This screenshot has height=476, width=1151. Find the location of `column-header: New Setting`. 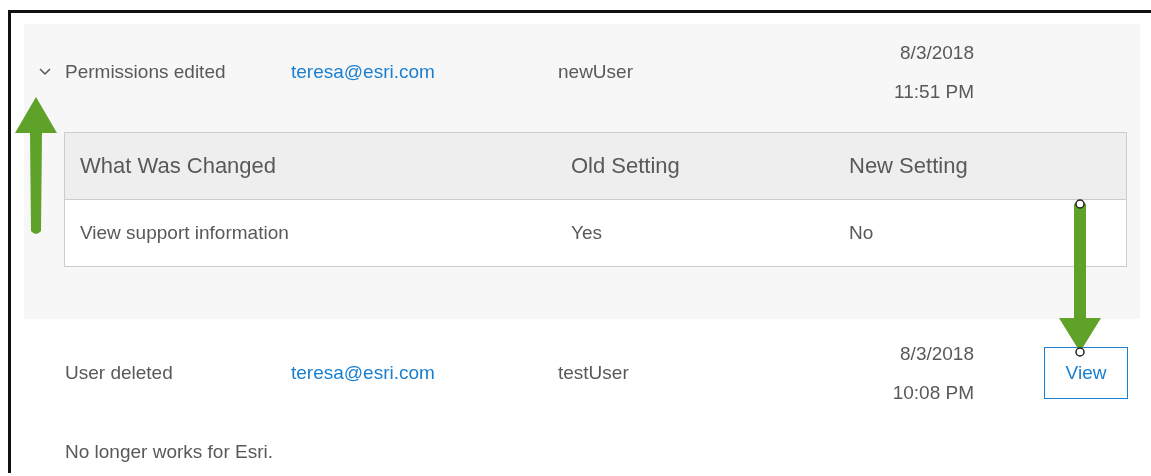

column-header: New Setting is located at coordinates (980, 166).